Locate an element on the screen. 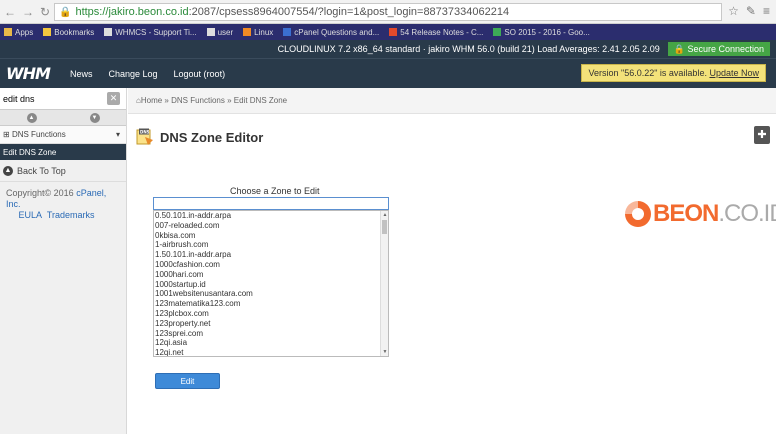 This screenshot has height=434, width=776. collapse-controls: ▲ ▼ is located at coordinates (63, 118).